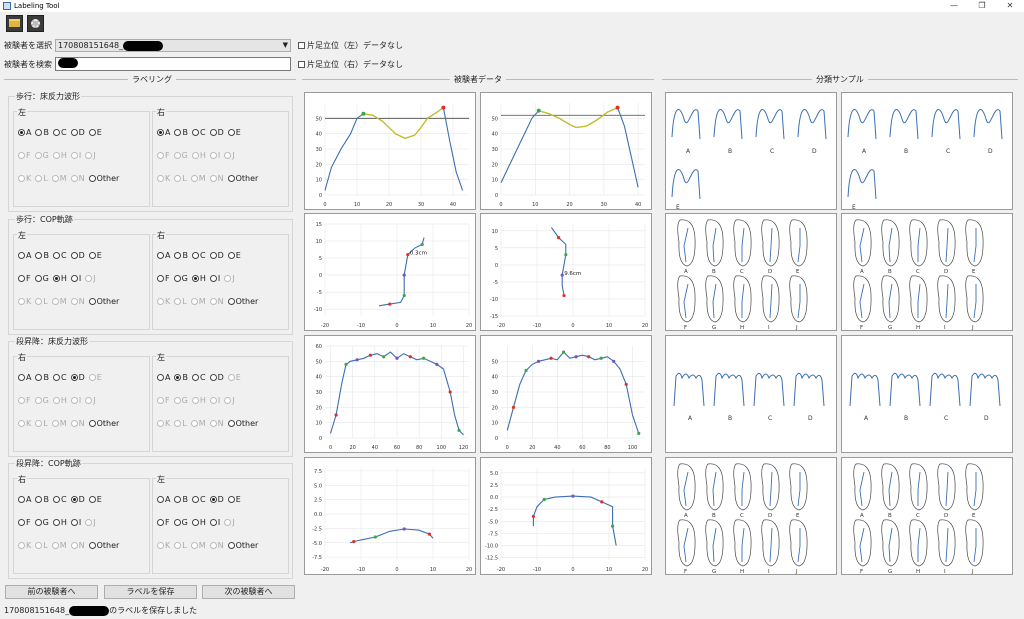 The height and width of the screenshot is (619, 1024). What do you see at coordinates (35, 23) in the screenshot?
I see `settings-button` at bounding box center [35, 23].